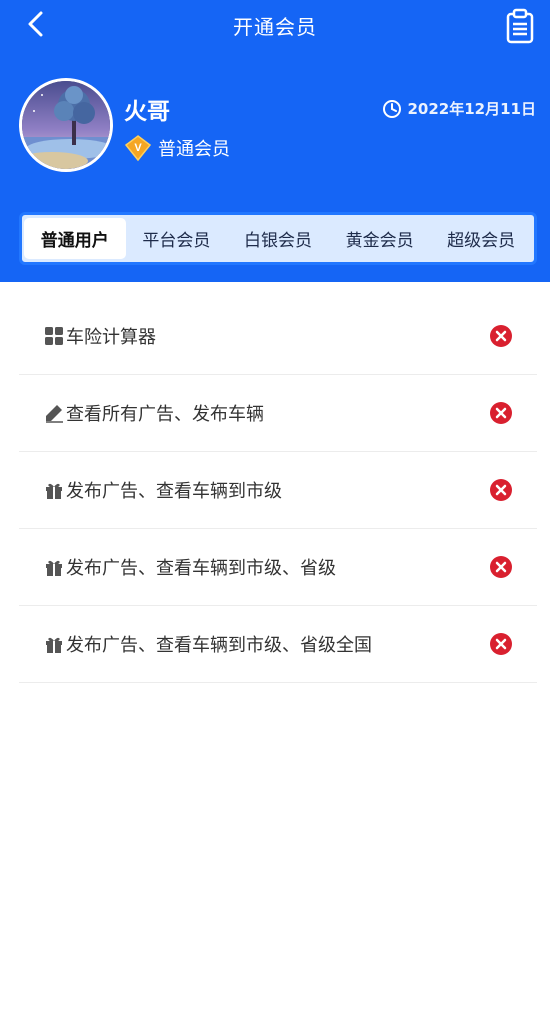 Image resolution: width=550 pixels, height=1026 pixels. What do you see at coordinates (165, 414) in the screenshot?
I see `benefit-label: 查看所有广告、发布车辆` at bounding box center [165, 414].